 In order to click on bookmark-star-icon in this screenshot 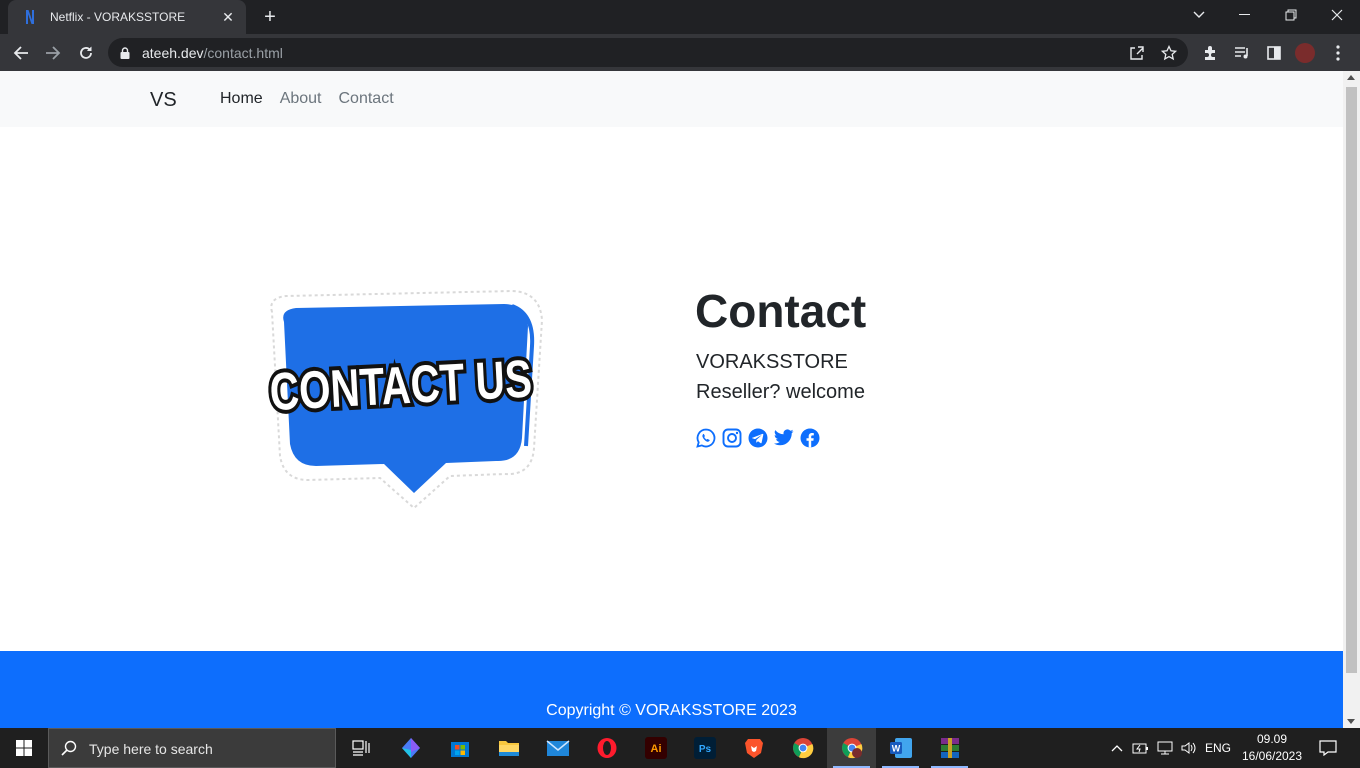, I will do `click(1169, 53)`.